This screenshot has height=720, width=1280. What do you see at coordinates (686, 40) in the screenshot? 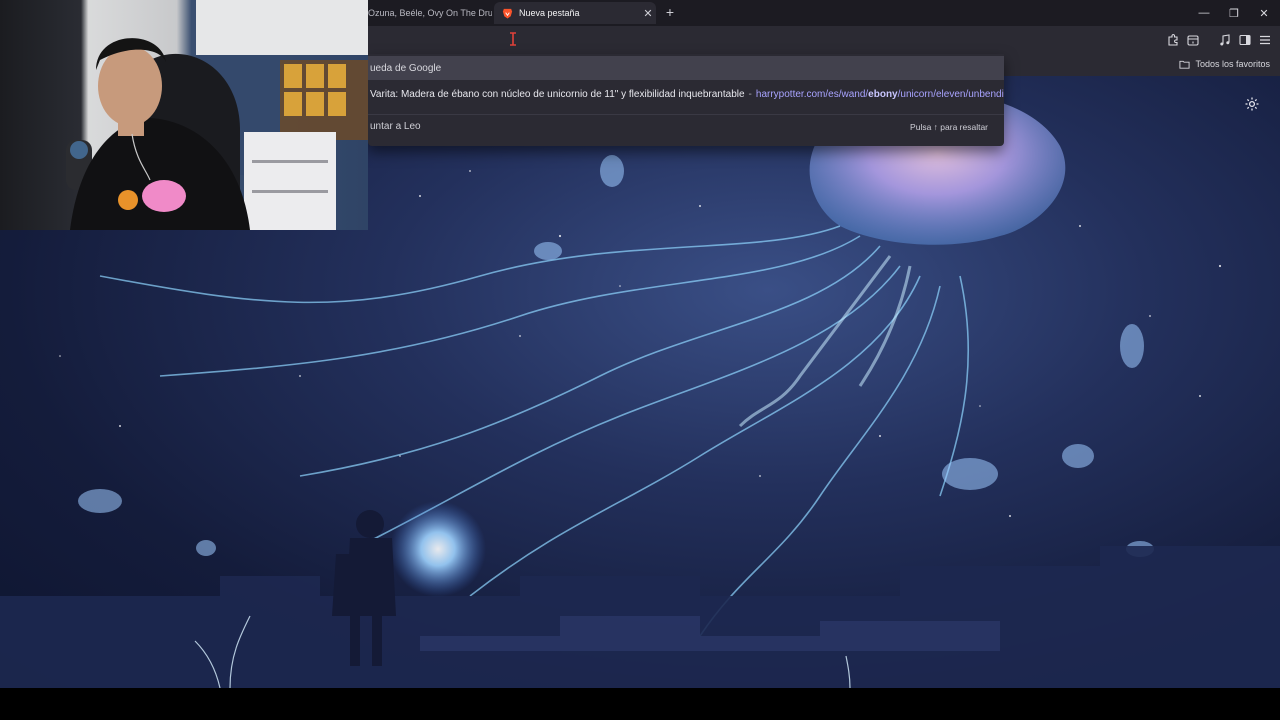
I see `address-bar-input` at bounding box center [686, 40].